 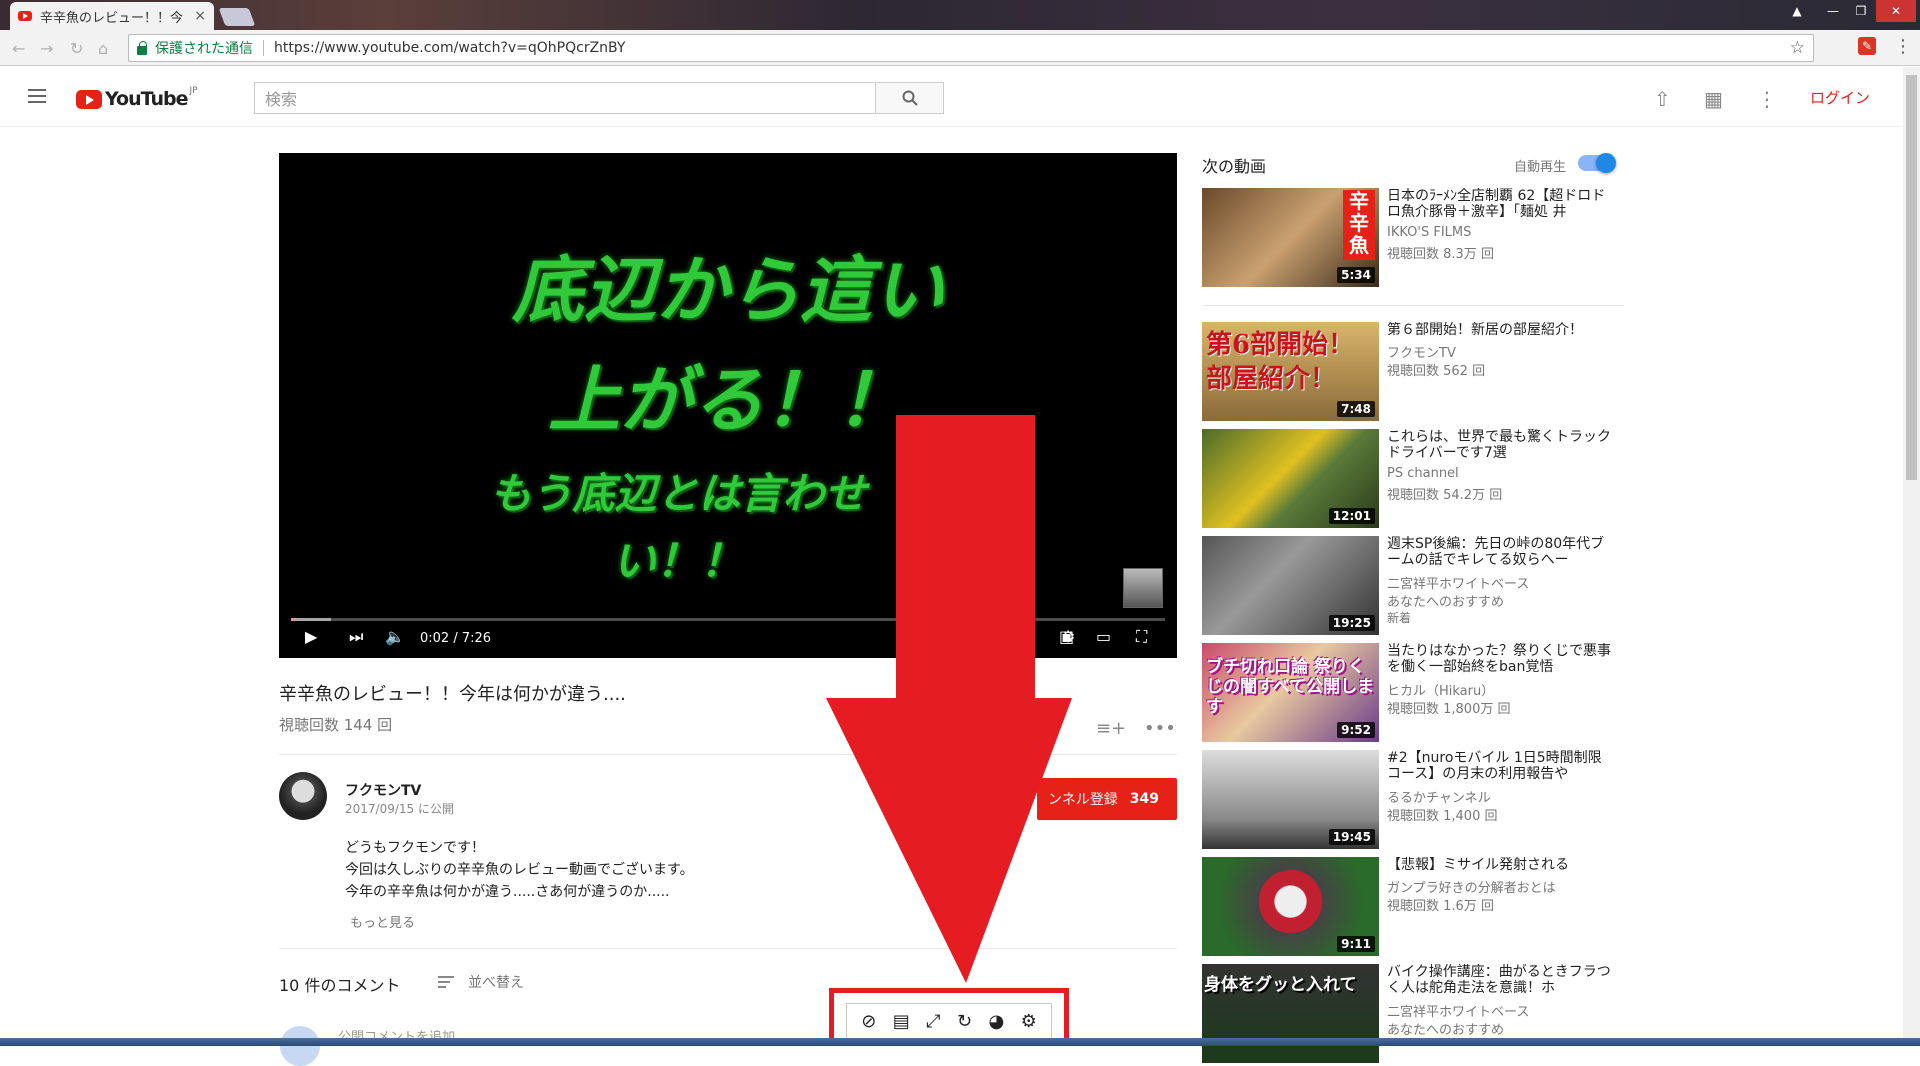 What do you see at coordinates (1840, 97) in the screenshot?
I see `login-link: ログイン` at bounding box center [1840, 97].